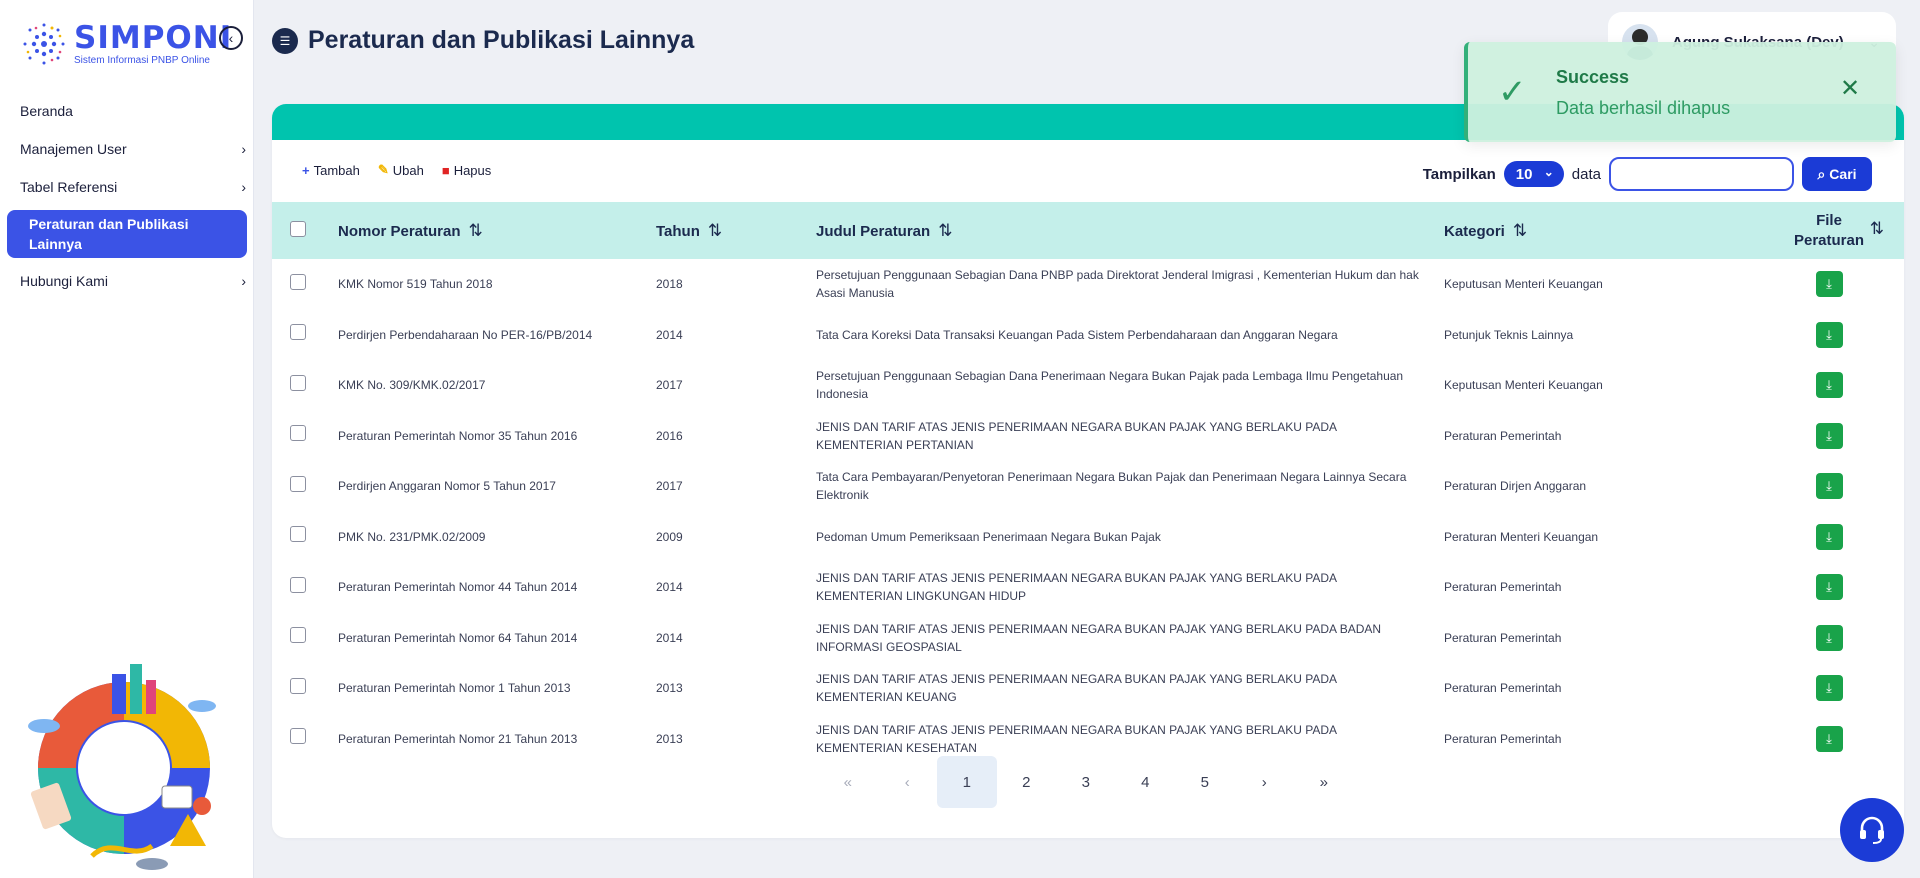  I want to click on cell-kategori: Peraturan Pemerintah, so click(1503, 637).